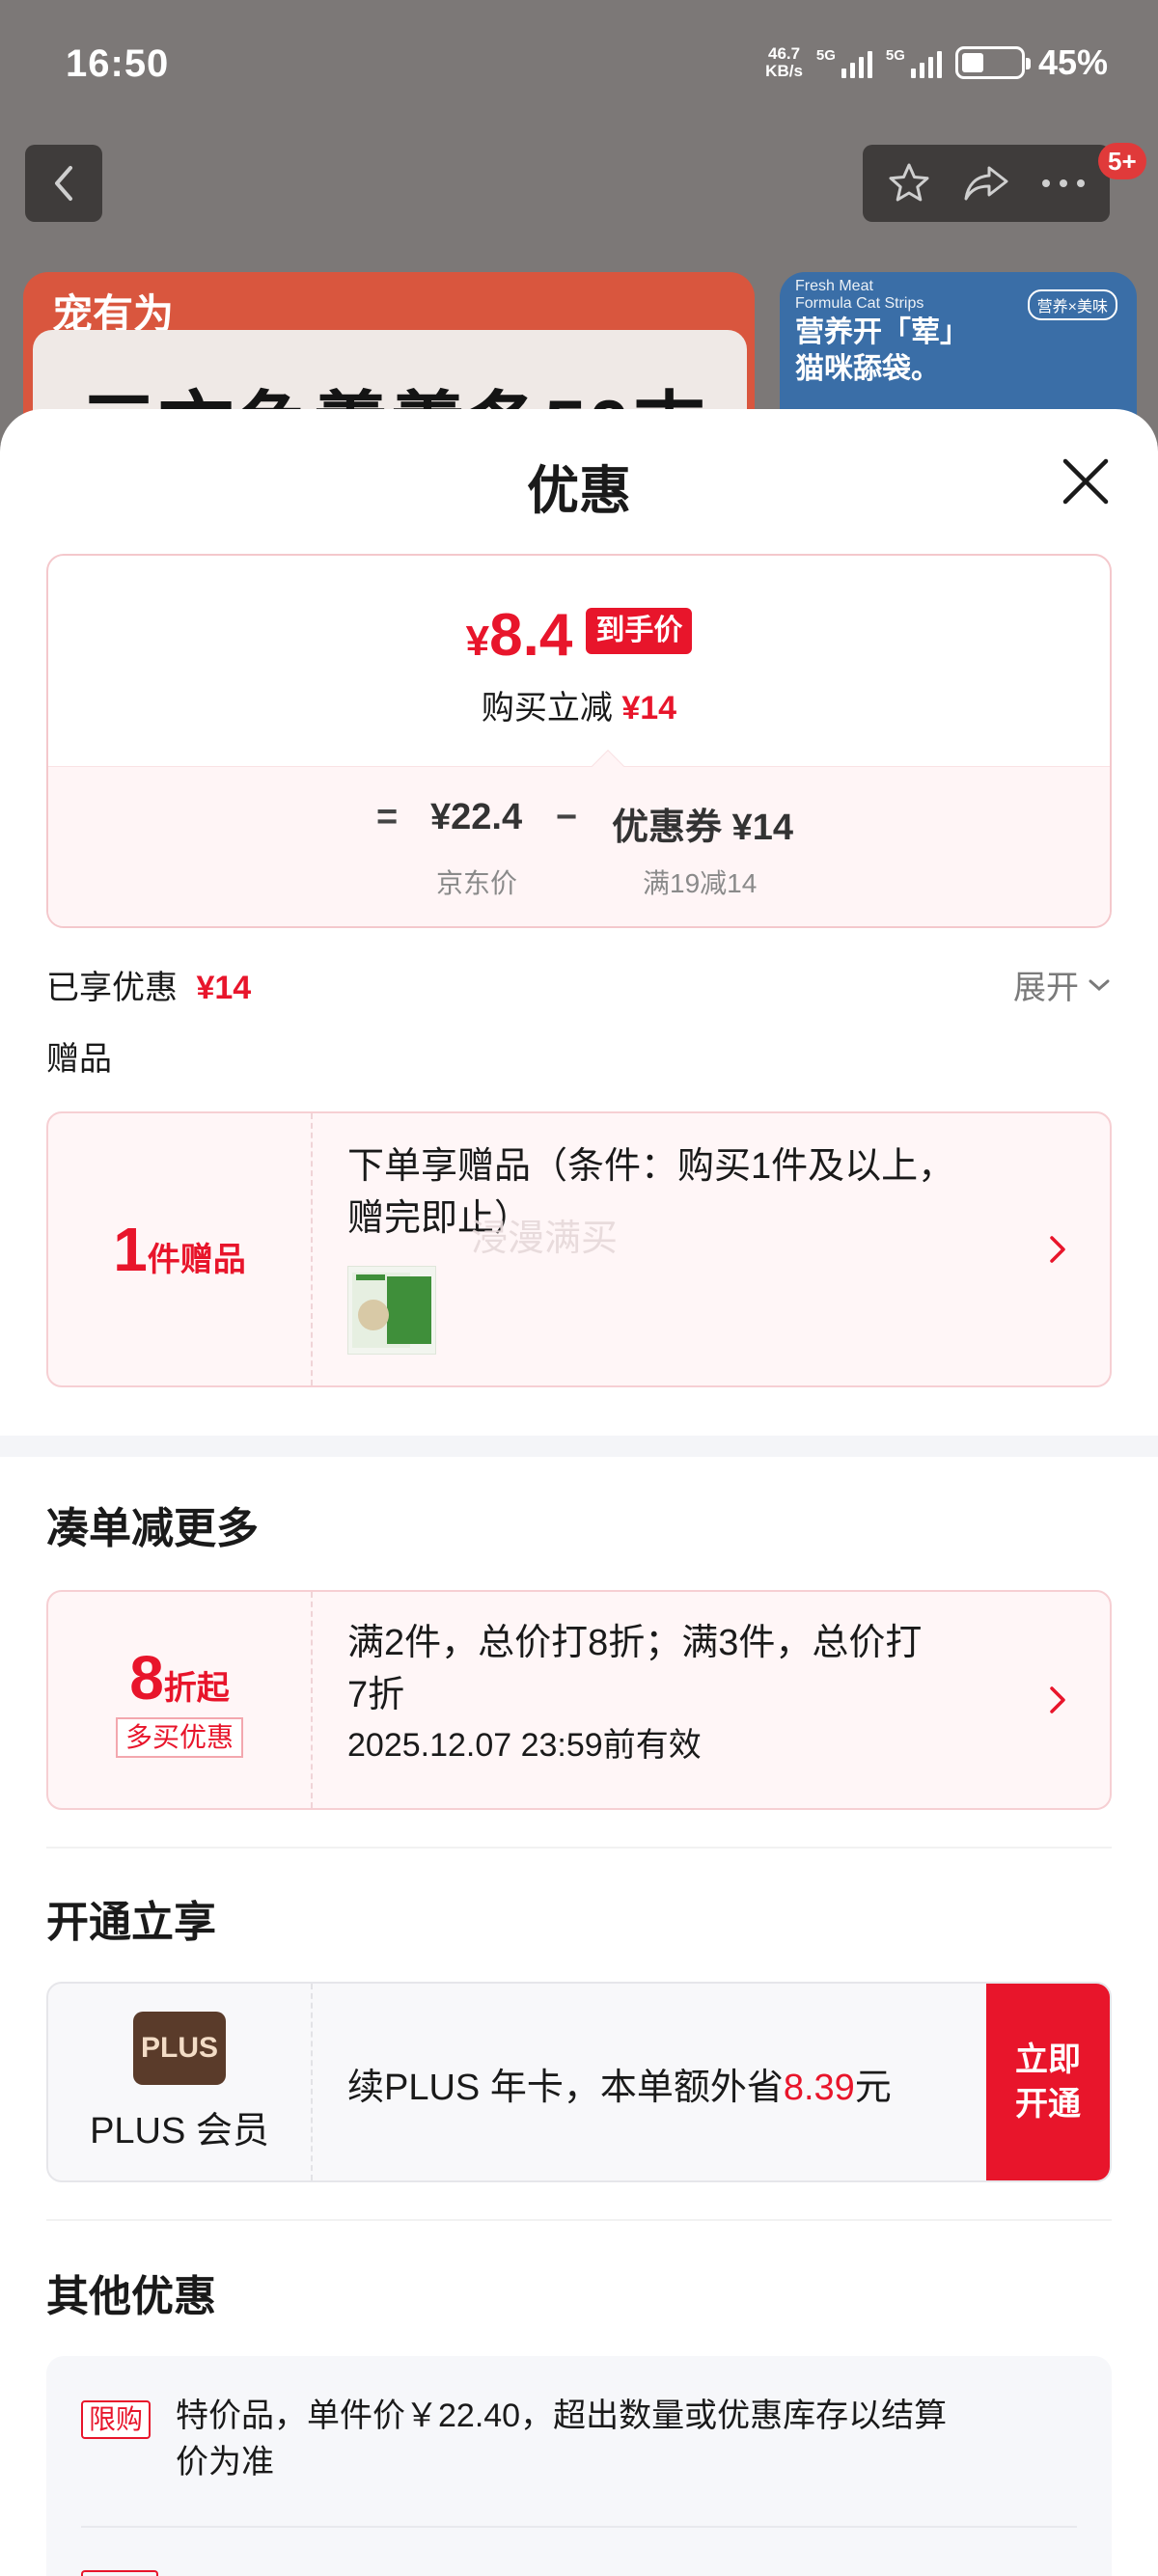  Describe the element at coordinates (112, 988) in the screenshot. I see `enjoyed-discount-label: 已享优惠` at that location.